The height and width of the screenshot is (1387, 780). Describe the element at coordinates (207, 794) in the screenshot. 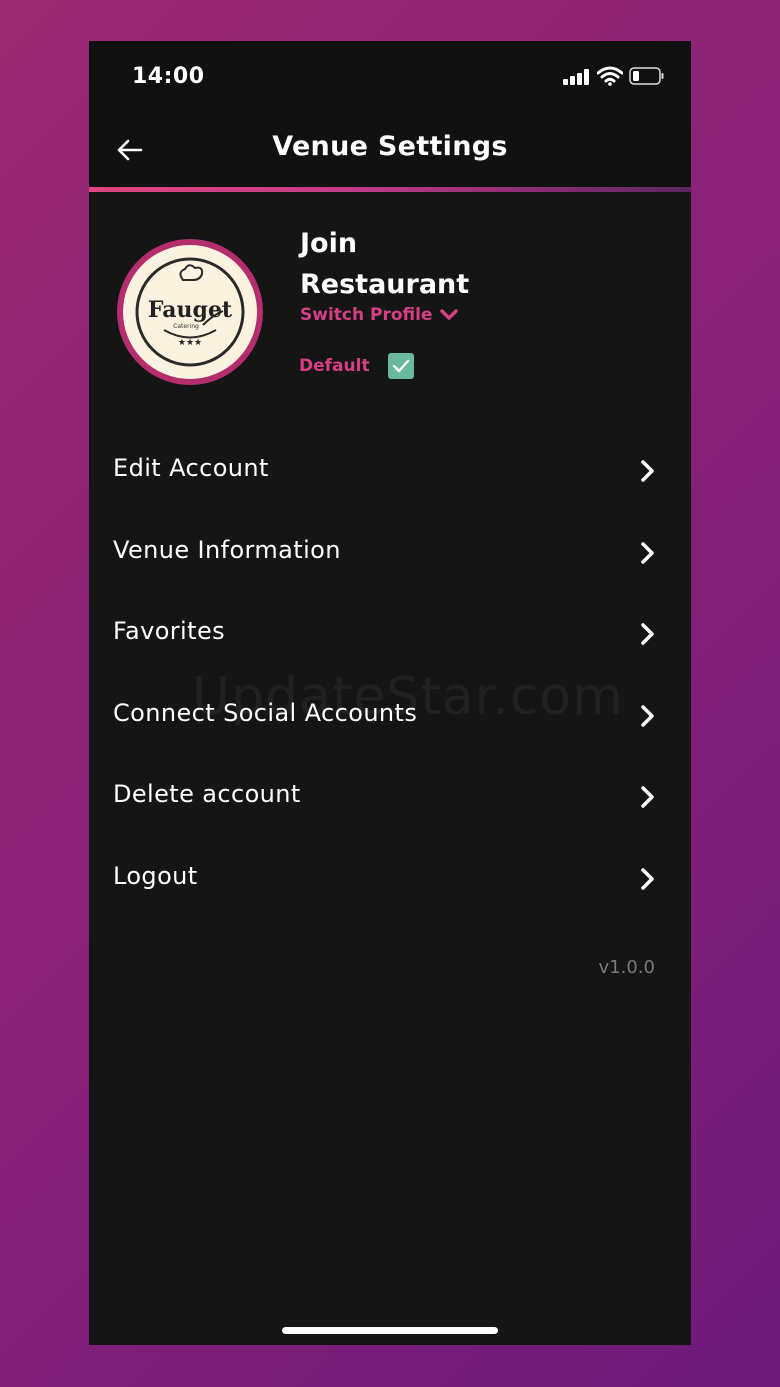

I see `menu-item-label: Delete account` at that location.